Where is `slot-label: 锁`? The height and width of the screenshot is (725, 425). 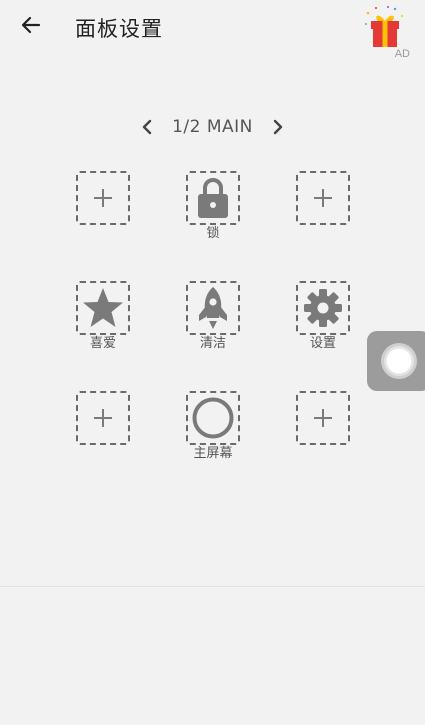
slot-label: 锁 is located at coordinates (213, 233).